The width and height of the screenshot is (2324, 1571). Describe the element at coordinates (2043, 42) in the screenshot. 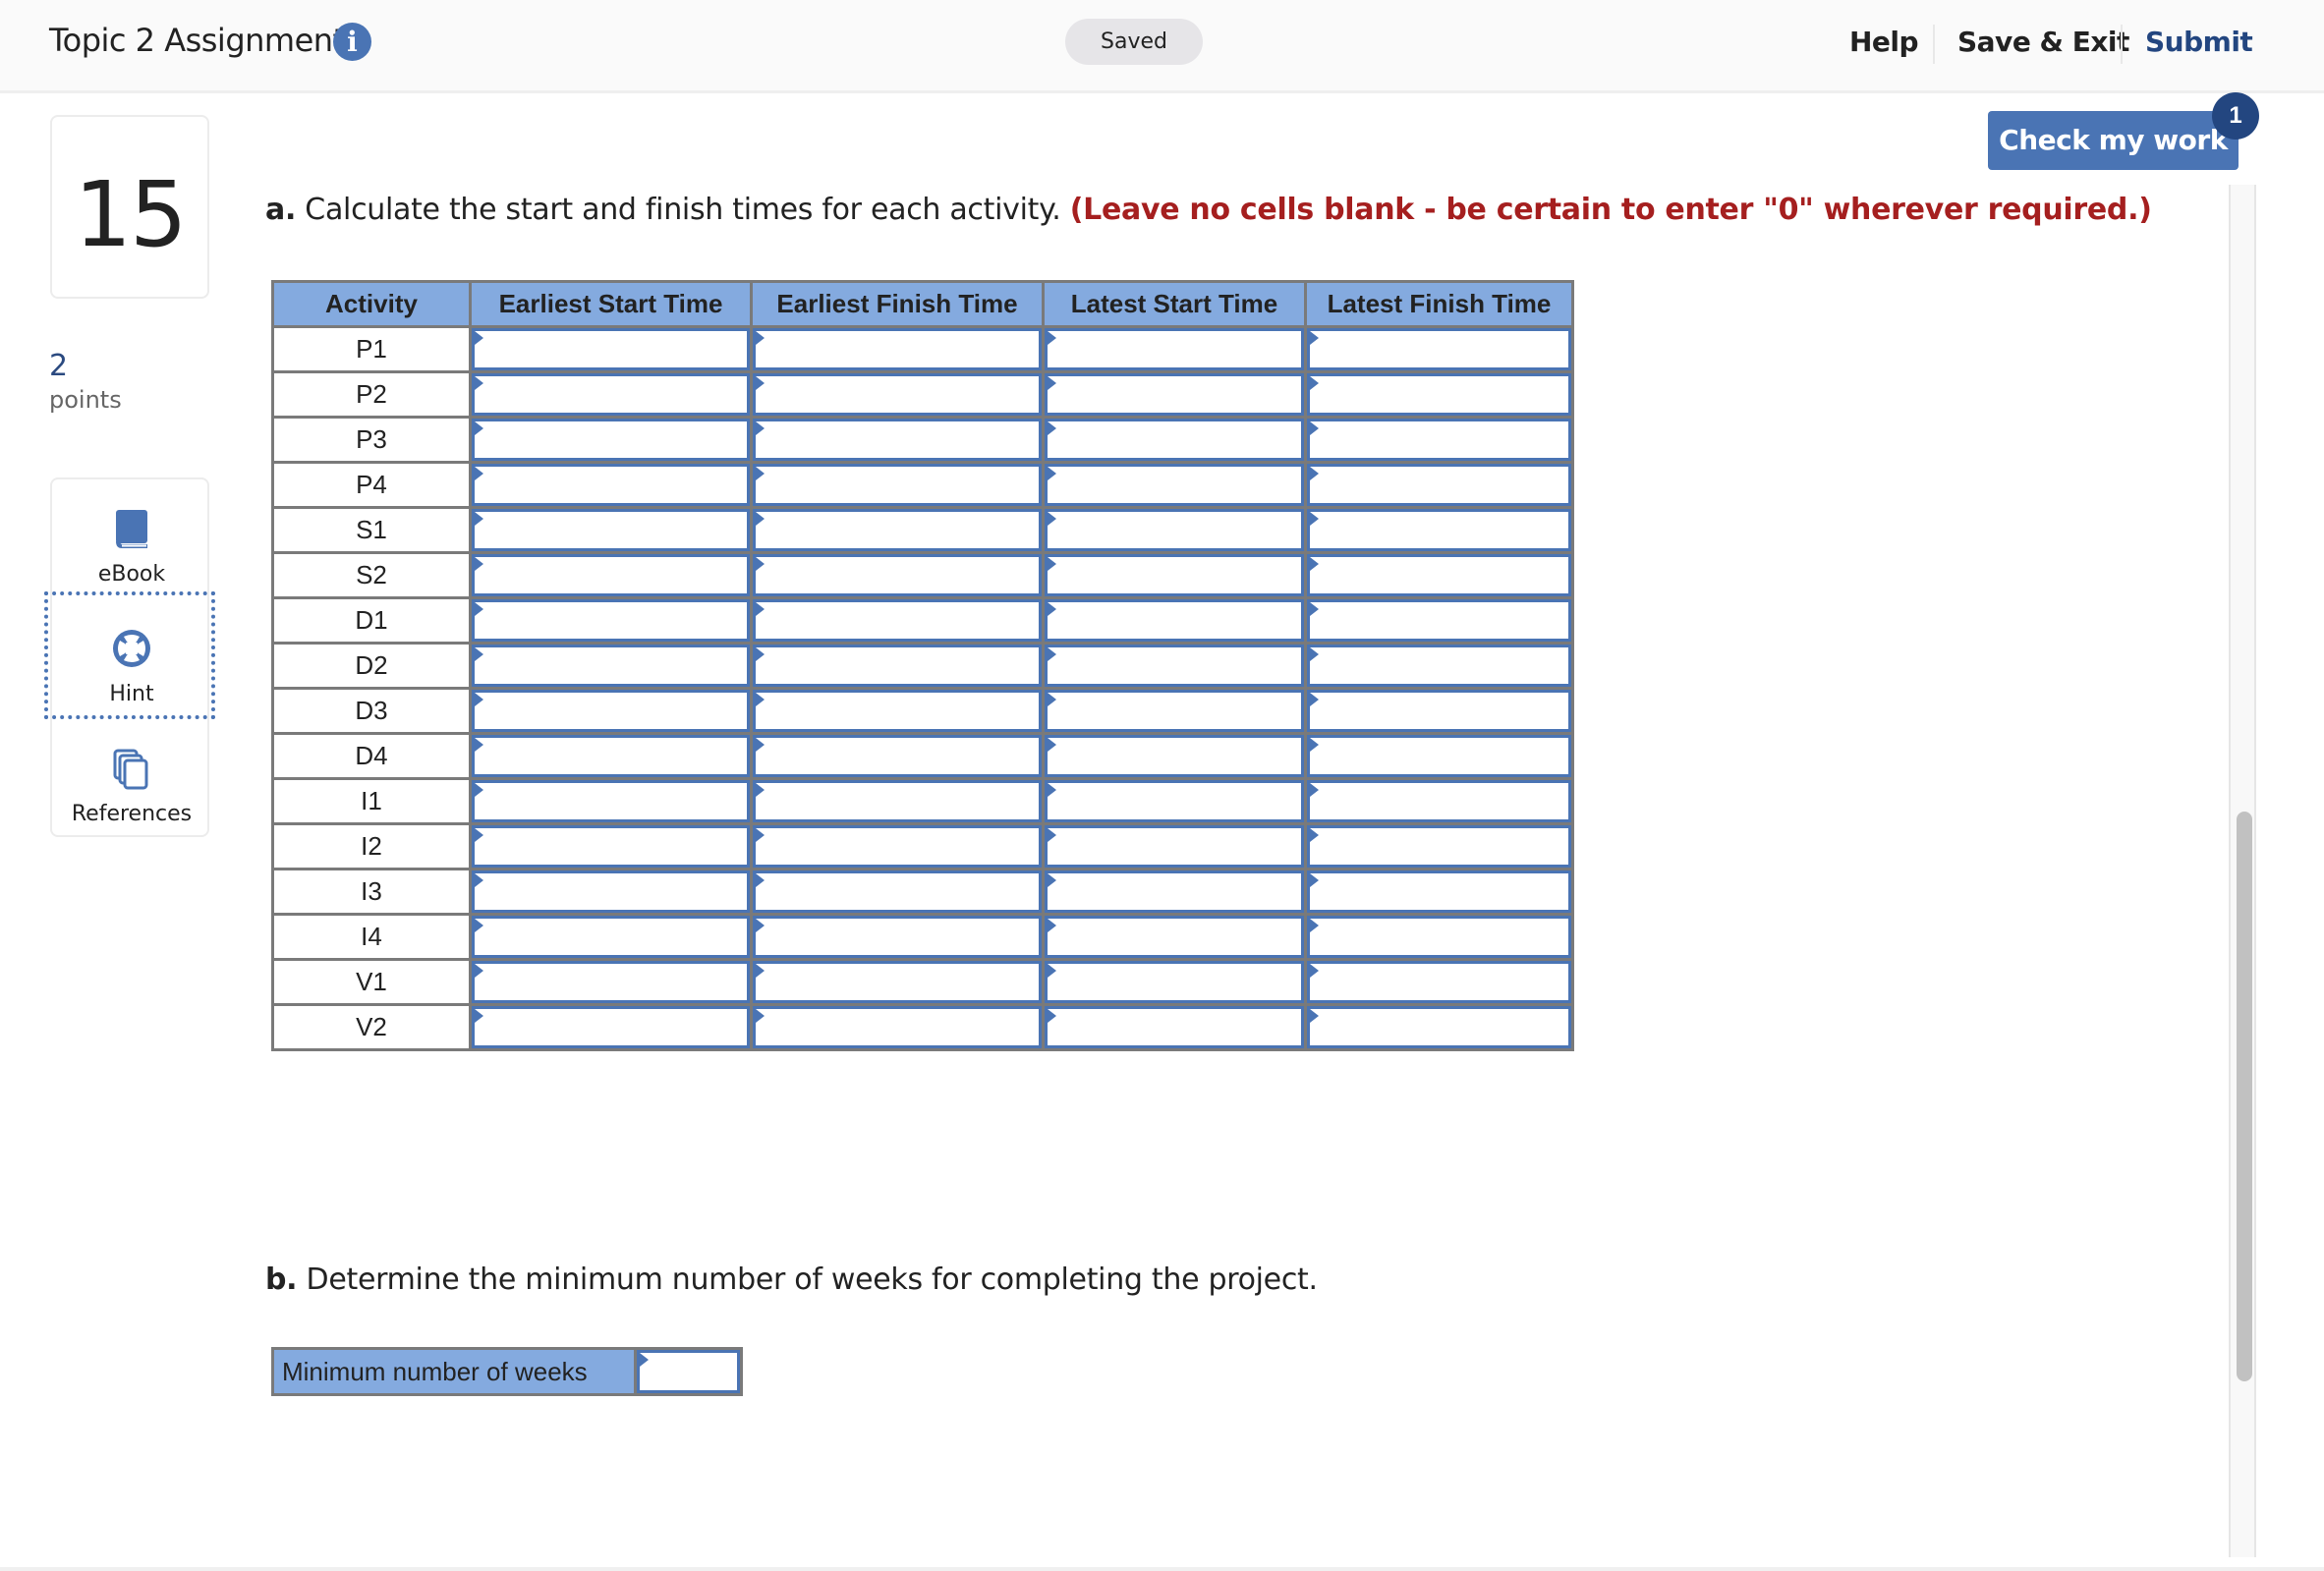

I see `save-exit-link: Save & Exit` at that location.